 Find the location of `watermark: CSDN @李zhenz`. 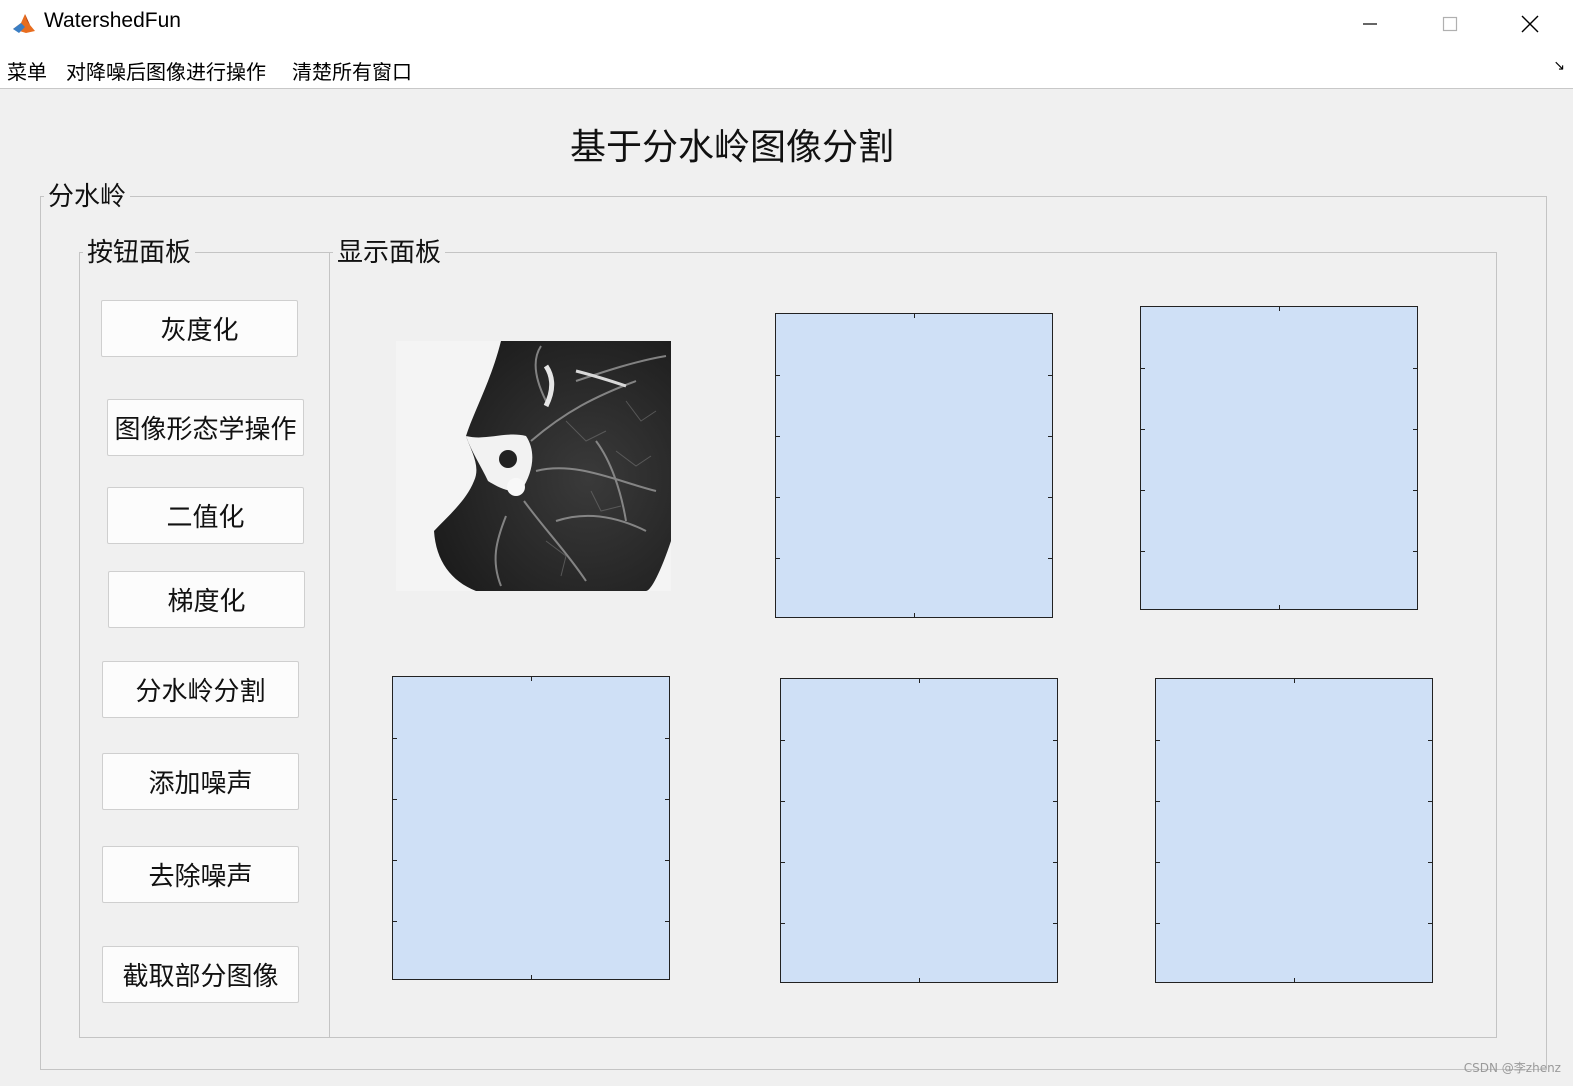

watermark: CSDN @李zhenz is located at coordinates (1512, 1068).